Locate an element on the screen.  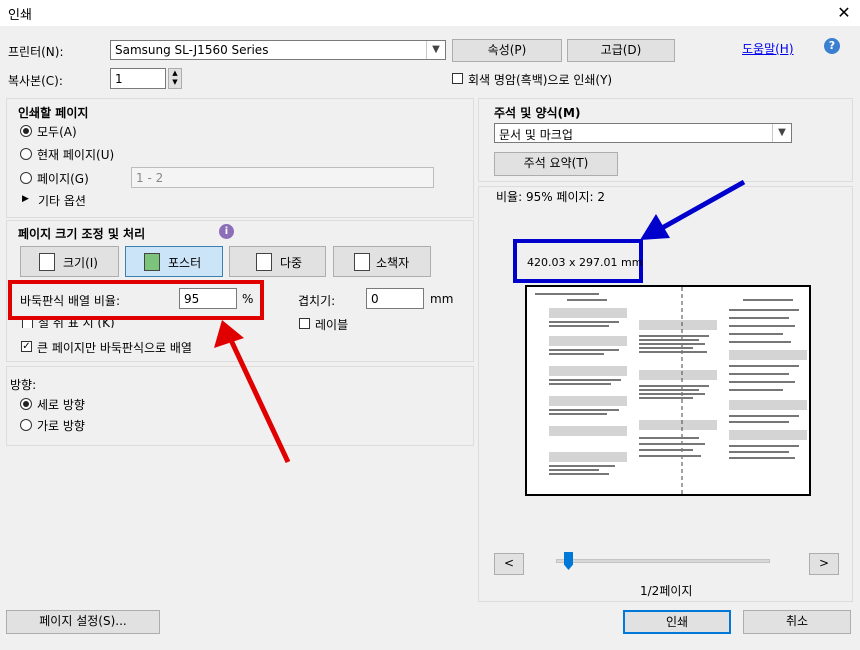
tab-poster: 포스터 is located at coordinates (174, 261).